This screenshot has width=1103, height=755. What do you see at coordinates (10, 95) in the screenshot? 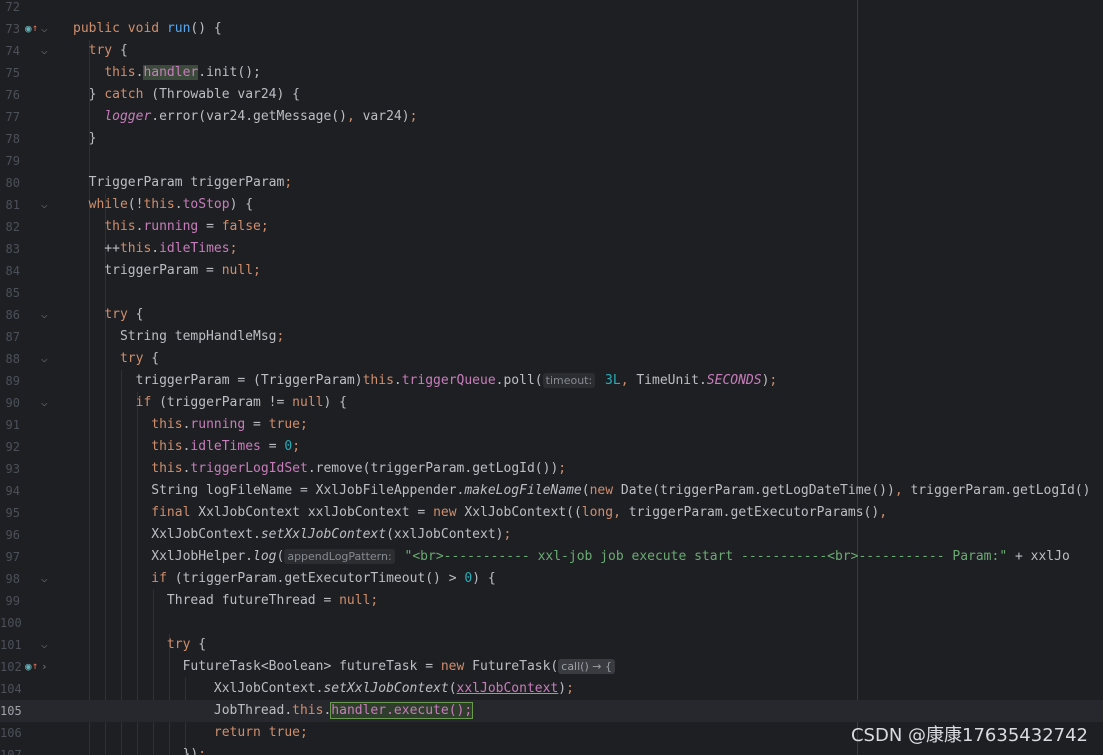
I see `line-number: 76` at bounding box center [10, 95].